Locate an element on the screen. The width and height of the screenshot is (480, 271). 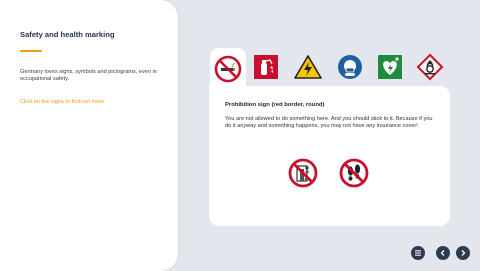
previous-button is located at coordinates (443, 253).